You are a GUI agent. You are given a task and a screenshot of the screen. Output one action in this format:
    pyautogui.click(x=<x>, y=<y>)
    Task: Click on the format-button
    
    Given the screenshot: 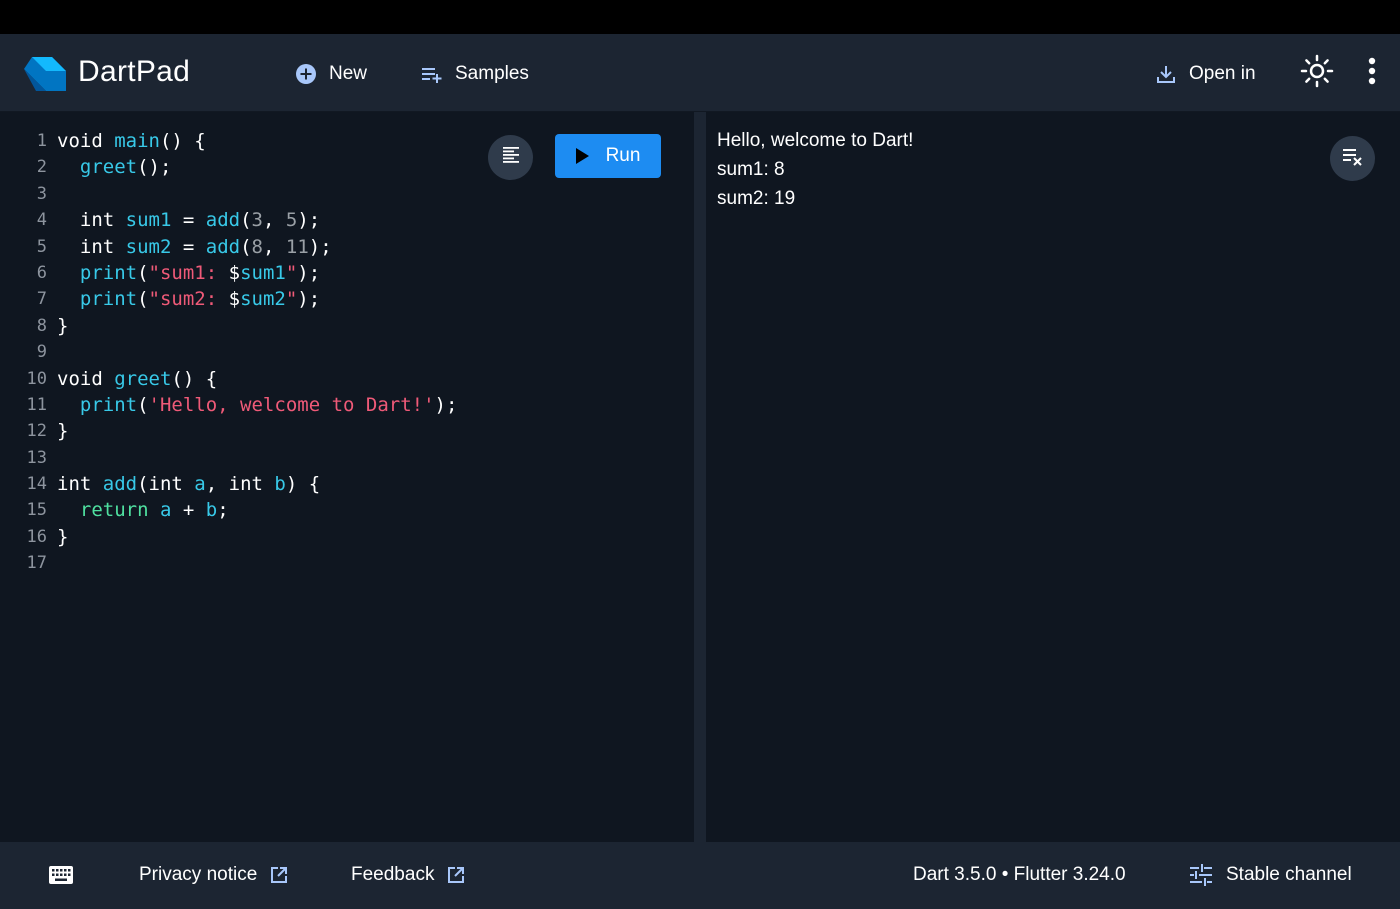 What is the action you would take?
    pyautogui.click(x=510, y=157)
    